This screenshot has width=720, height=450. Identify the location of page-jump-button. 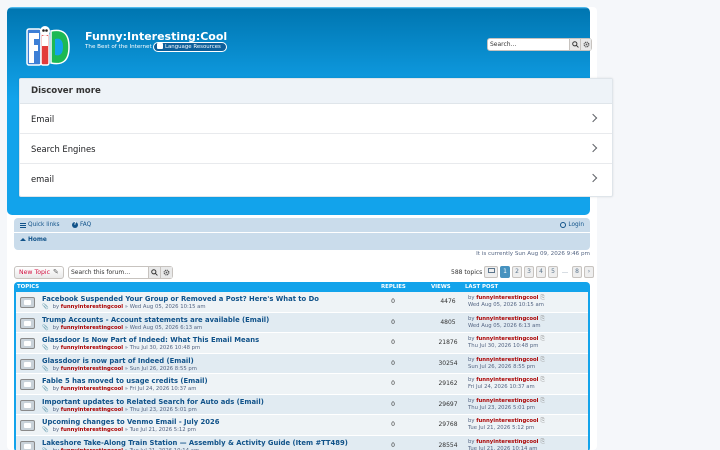
(491, 272).